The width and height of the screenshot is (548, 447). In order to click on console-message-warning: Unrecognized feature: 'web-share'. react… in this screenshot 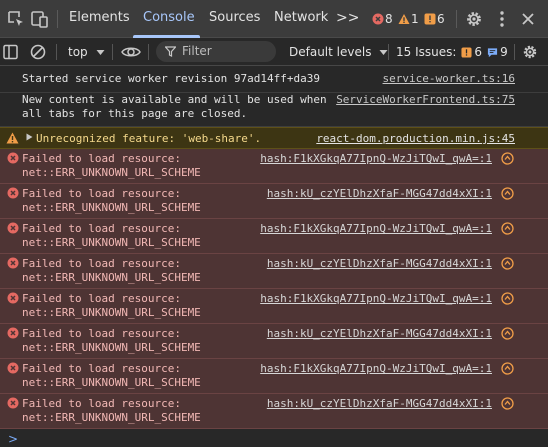, I will do `click(274, 138)`.